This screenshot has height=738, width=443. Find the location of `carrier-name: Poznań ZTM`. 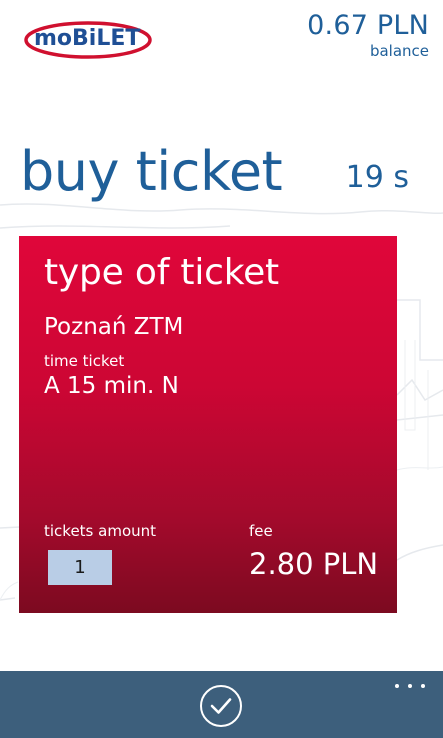

carrier-name: Poznań ZTM is located at coordinates (114, 327).